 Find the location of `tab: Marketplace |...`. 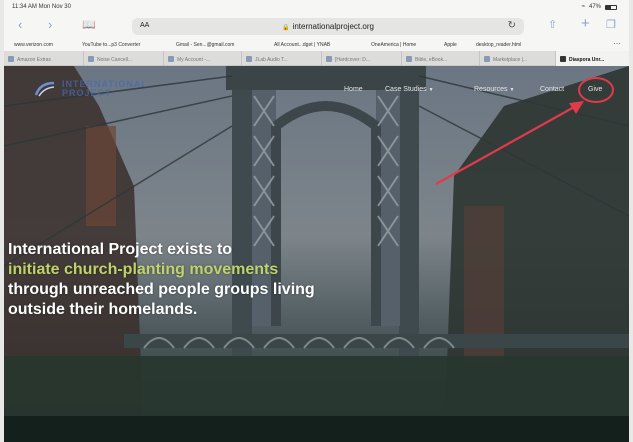

tab: Marketplace |... is located at coordinates (518, 58).